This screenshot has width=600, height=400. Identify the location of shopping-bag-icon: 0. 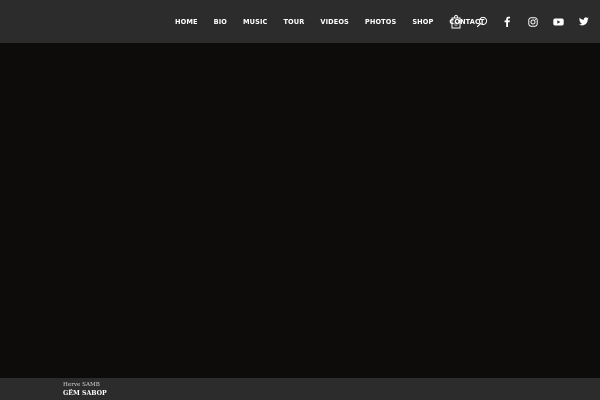
(456, 21).